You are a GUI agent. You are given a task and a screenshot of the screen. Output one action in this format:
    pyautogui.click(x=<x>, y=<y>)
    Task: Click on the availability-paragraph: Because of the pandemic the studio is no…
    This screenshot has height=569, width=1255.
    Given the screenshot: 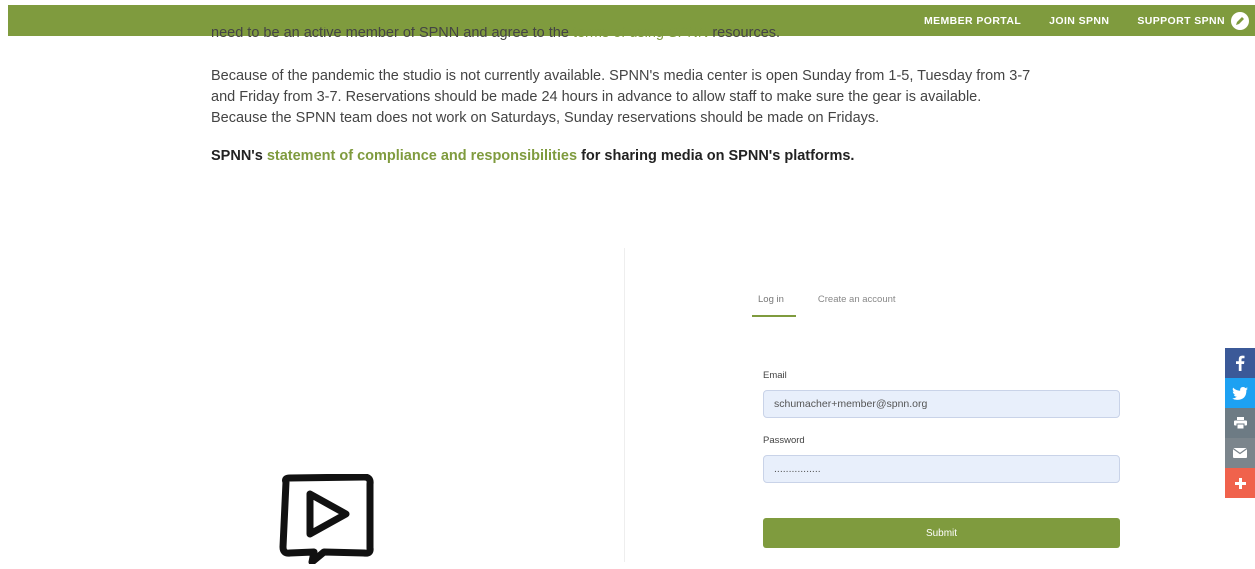 What is the action you would take?
    pyautogui.click(x=626, y=97)
    